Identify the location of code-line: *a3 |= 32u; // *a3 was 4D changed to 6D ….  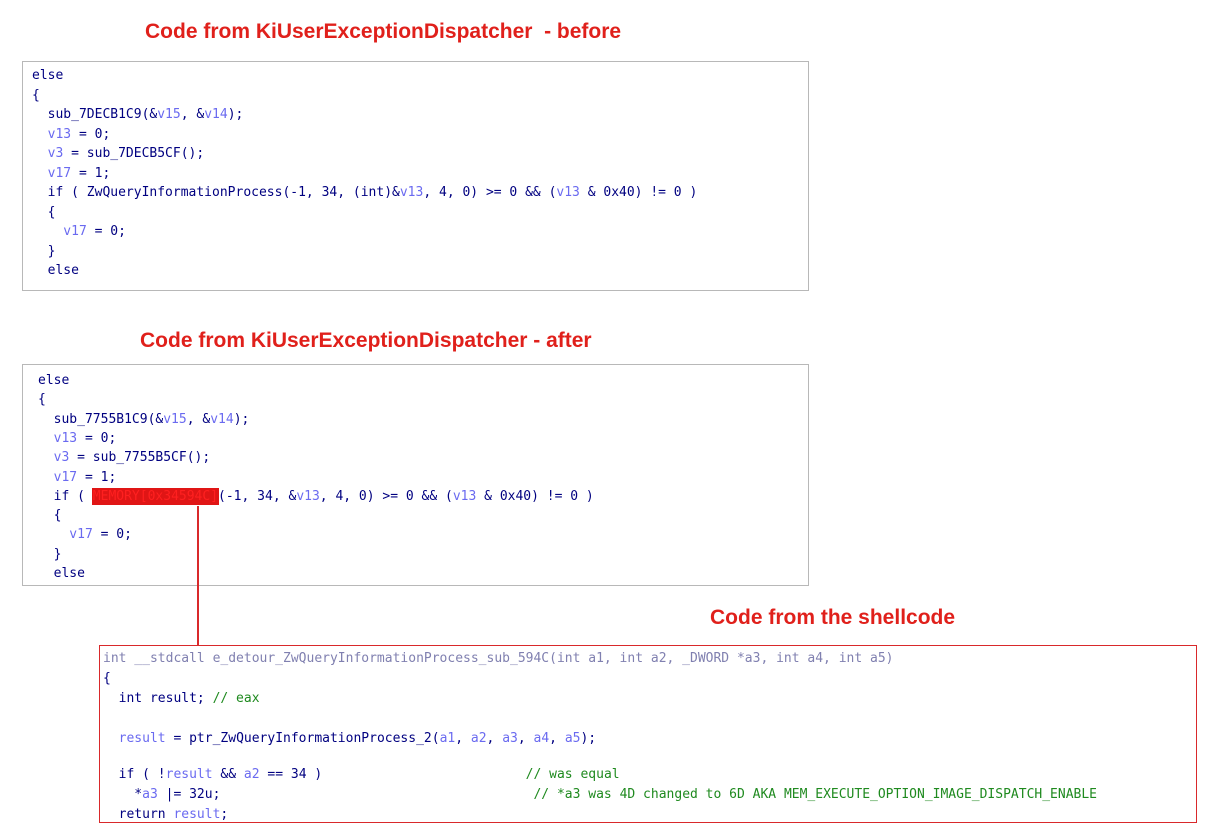
(600, 794).